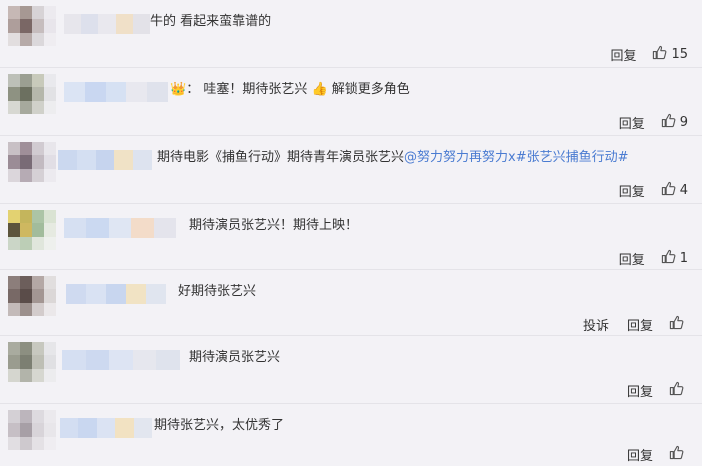  I want to click on mention-hashtag-link: @努力努力再努力x#张艺兴捕鱼行动#, so click(516, 157).